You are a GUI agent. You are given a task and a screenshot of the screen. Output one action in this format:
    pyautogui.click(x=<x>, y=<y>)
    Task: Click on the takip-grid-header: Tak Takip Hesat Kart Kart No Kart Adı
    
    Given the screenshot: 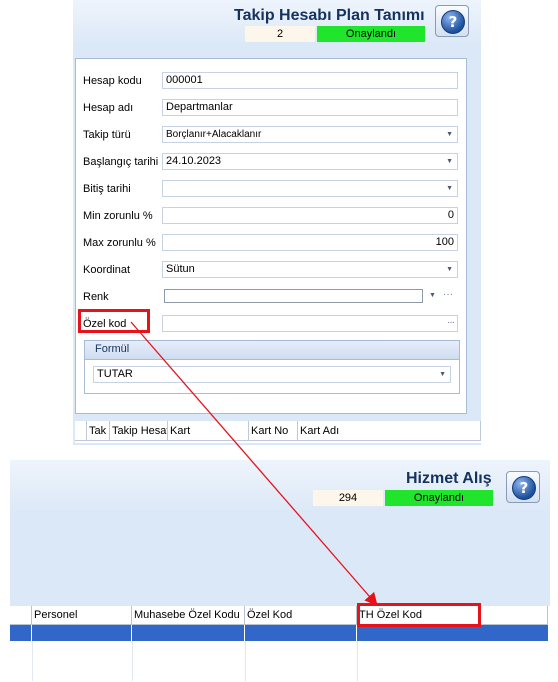 What is the action you would take?
    pyautogui.click(x=278, y=432)
    